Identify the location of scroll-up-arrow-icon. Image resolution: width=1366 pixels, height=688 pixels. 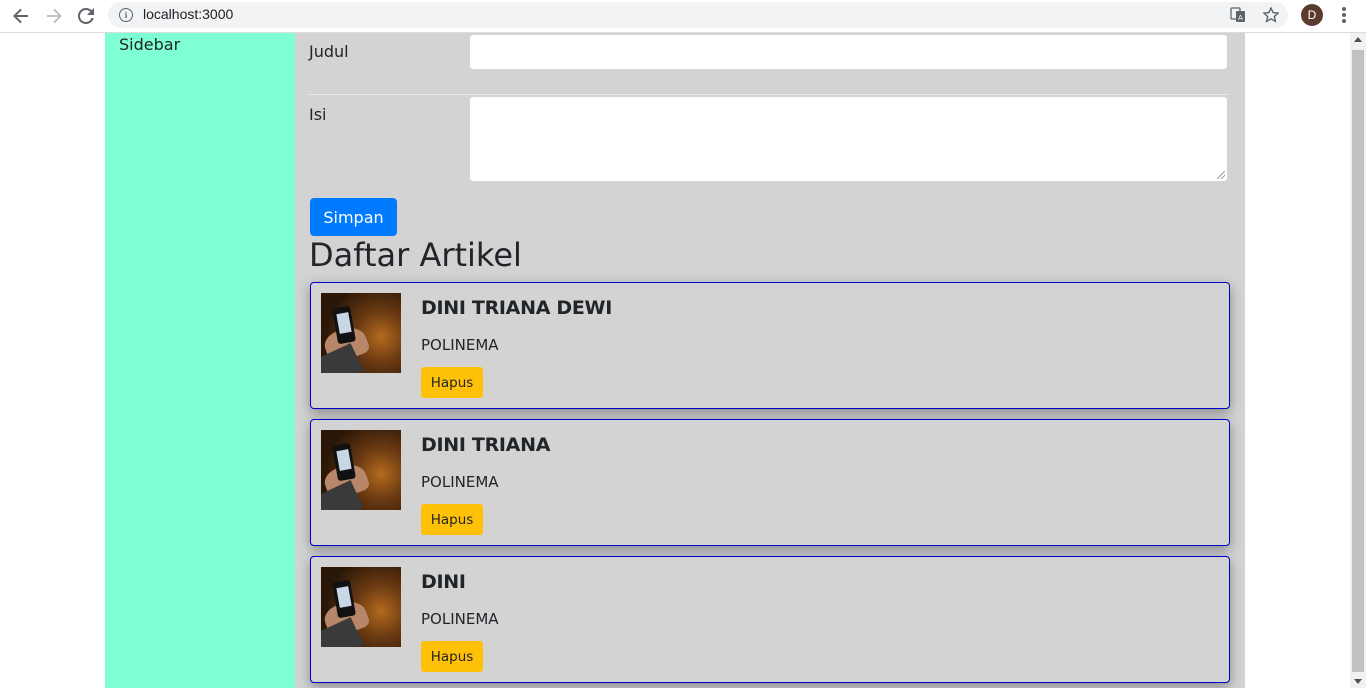
(1358, 39).